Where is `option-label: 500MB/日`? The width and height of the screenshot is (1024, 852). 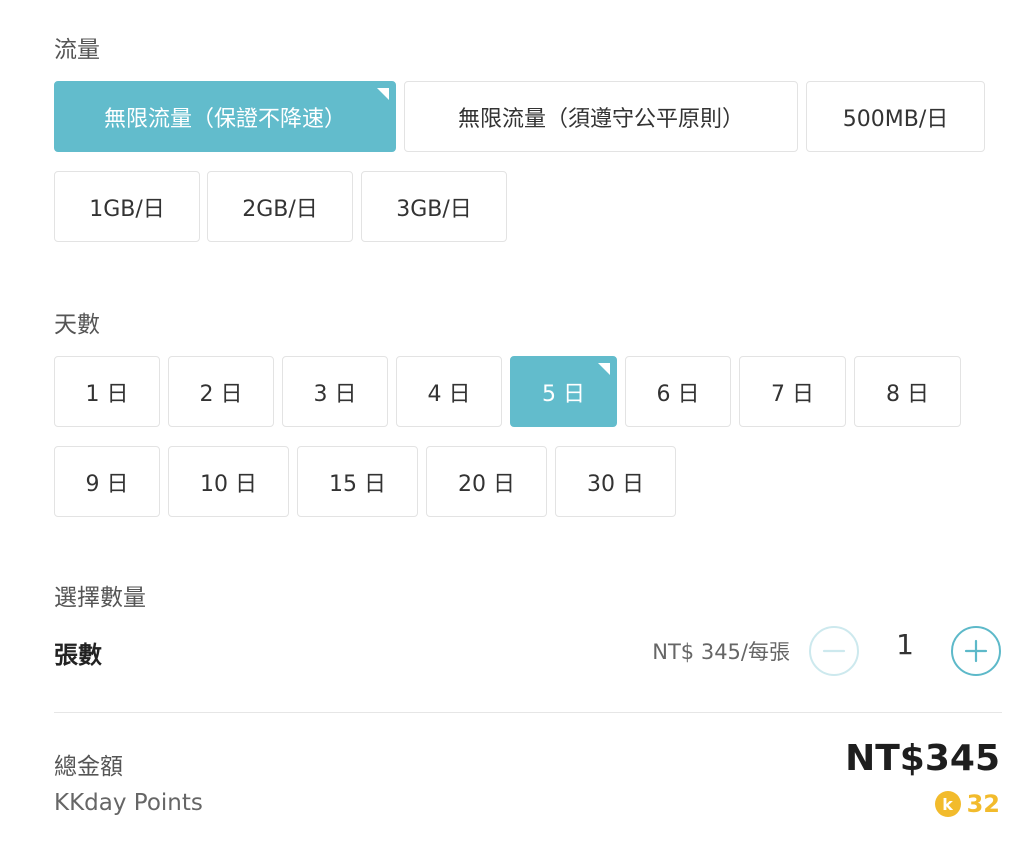
option-label: 500MB/日 is located at coordinates (895, 119).